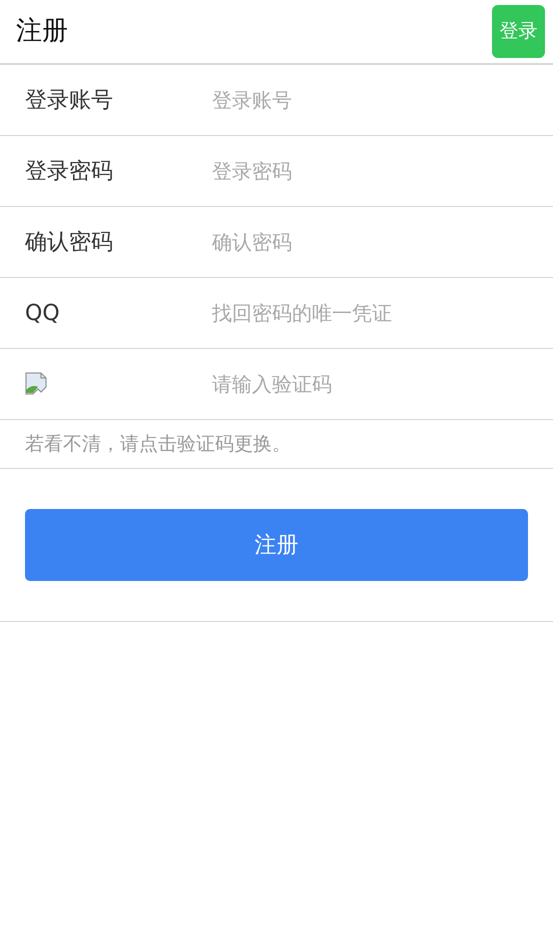 The width and height of the screenshot is (553, 943). Describe the element at coordinates (42, 31) in the screenshot. I see `page-title: 注册` at that location.